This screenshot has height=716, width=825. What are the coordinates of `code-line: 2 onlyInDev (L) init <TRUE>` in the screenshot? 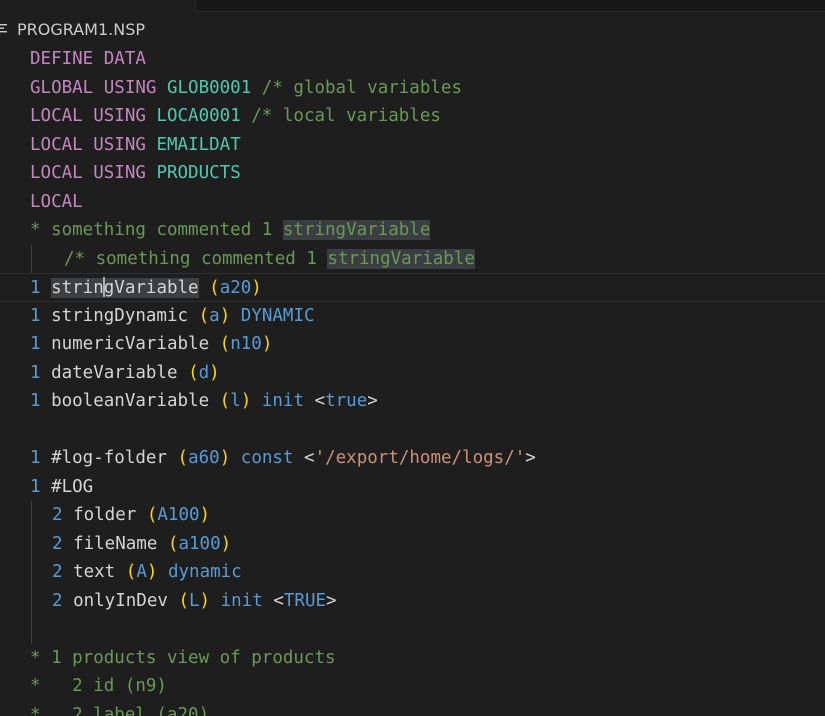 It's located at (412, 601).